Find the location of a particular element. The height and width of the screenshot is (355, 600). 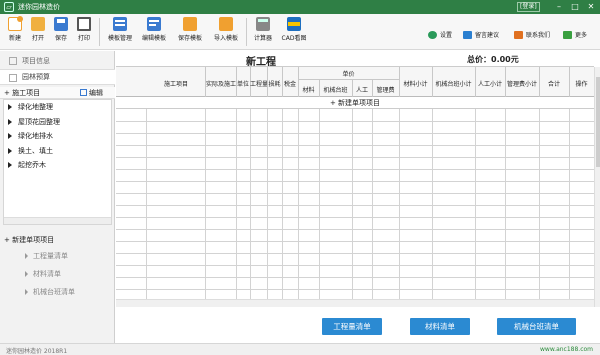

col-unit: 单位 is located at coordinates (242, 84).